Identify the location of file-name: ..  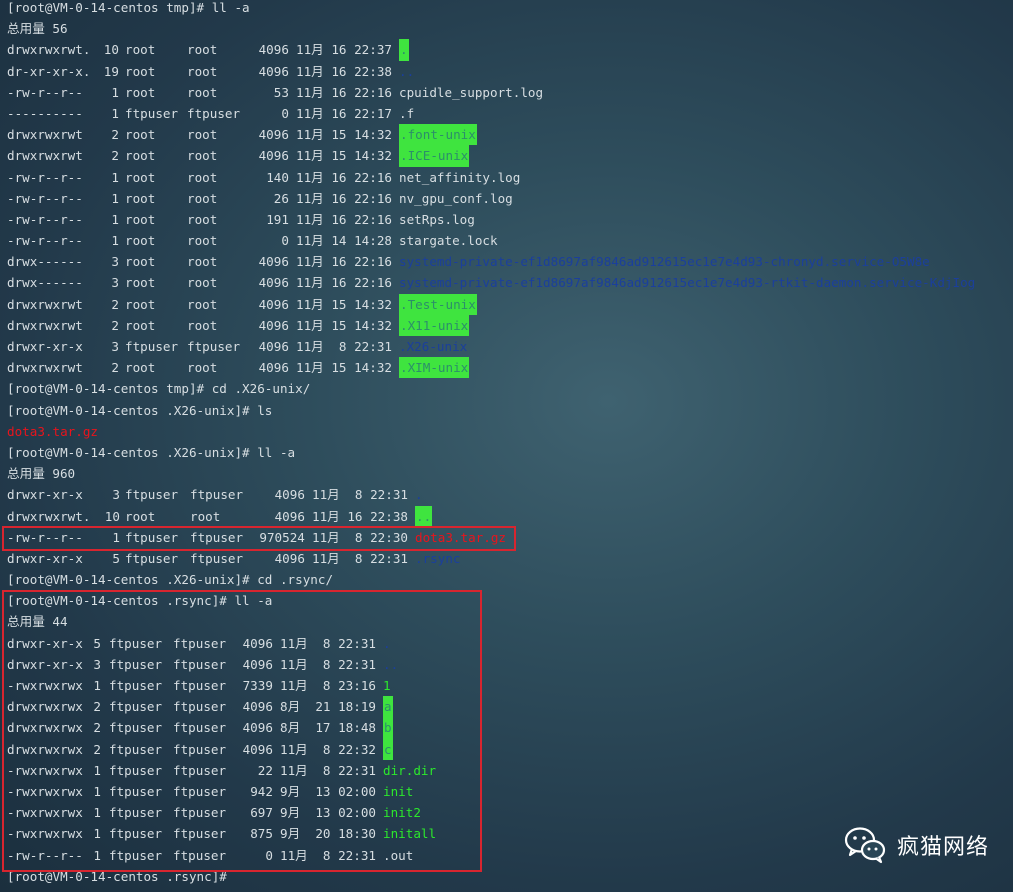
(404, 50).